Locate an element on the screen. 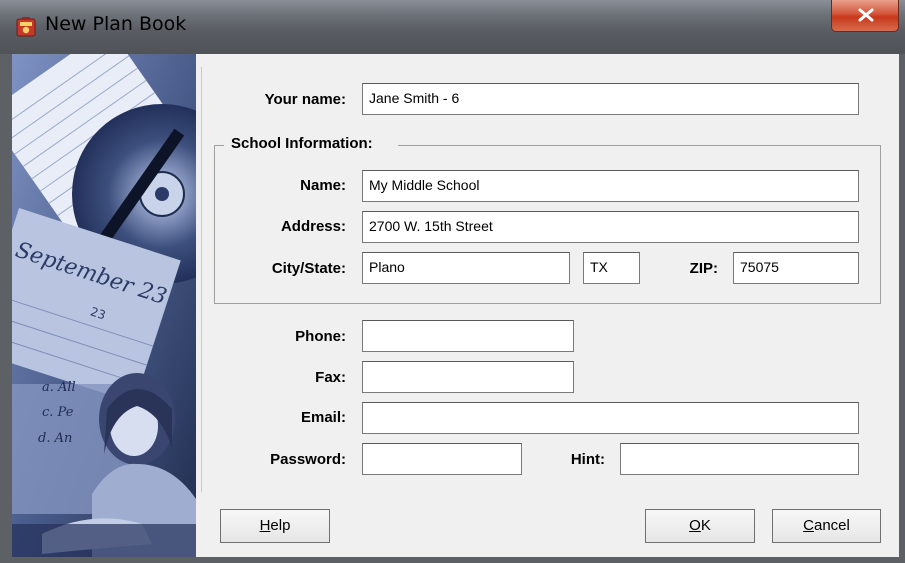 The image size is (905, 563). notebook-line-3: d. An is located at coordinates (55, 438).